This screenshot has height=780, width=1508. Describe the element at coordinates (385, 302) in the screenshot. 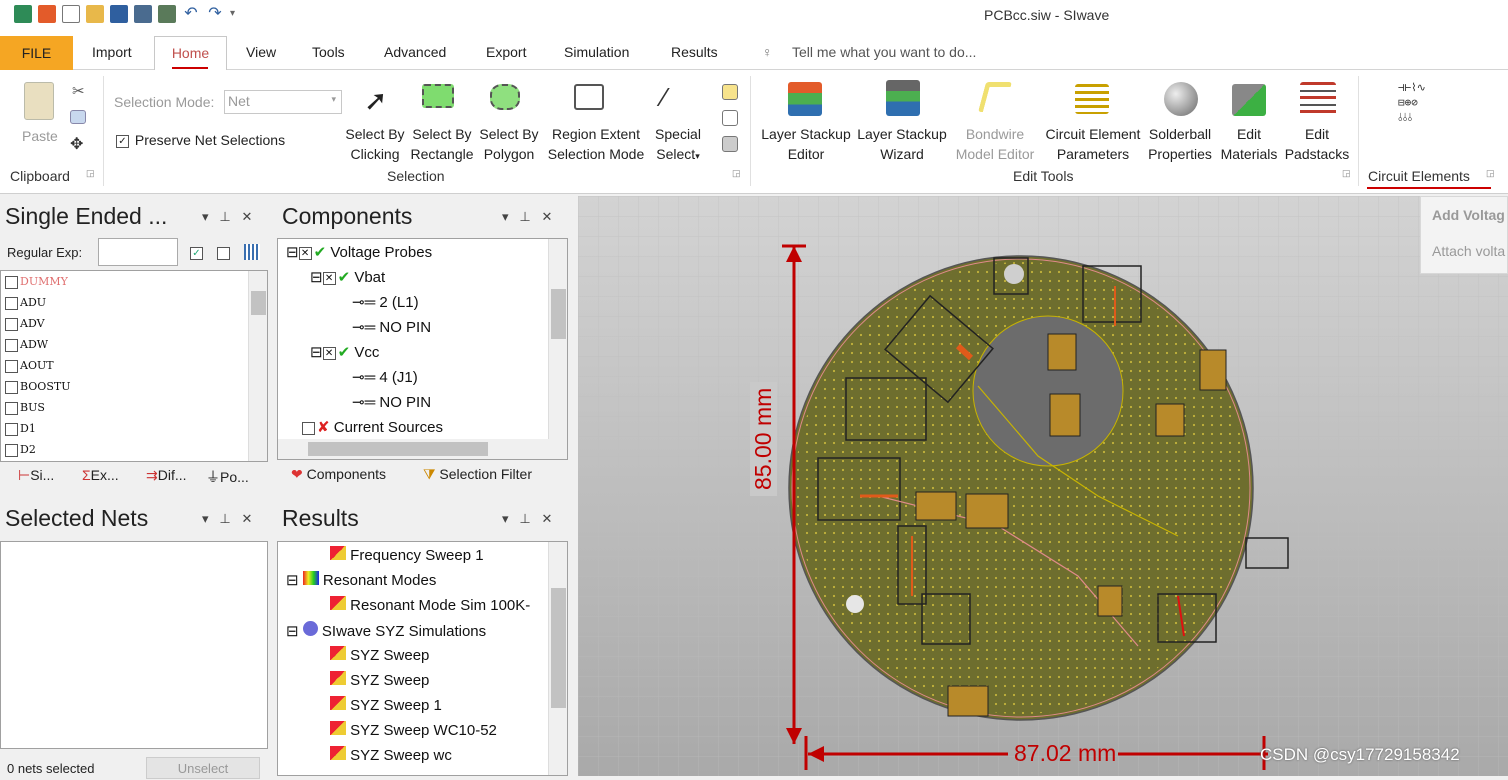

I see `tree-leaf: ⊸═ 2 (L1)` at that location.